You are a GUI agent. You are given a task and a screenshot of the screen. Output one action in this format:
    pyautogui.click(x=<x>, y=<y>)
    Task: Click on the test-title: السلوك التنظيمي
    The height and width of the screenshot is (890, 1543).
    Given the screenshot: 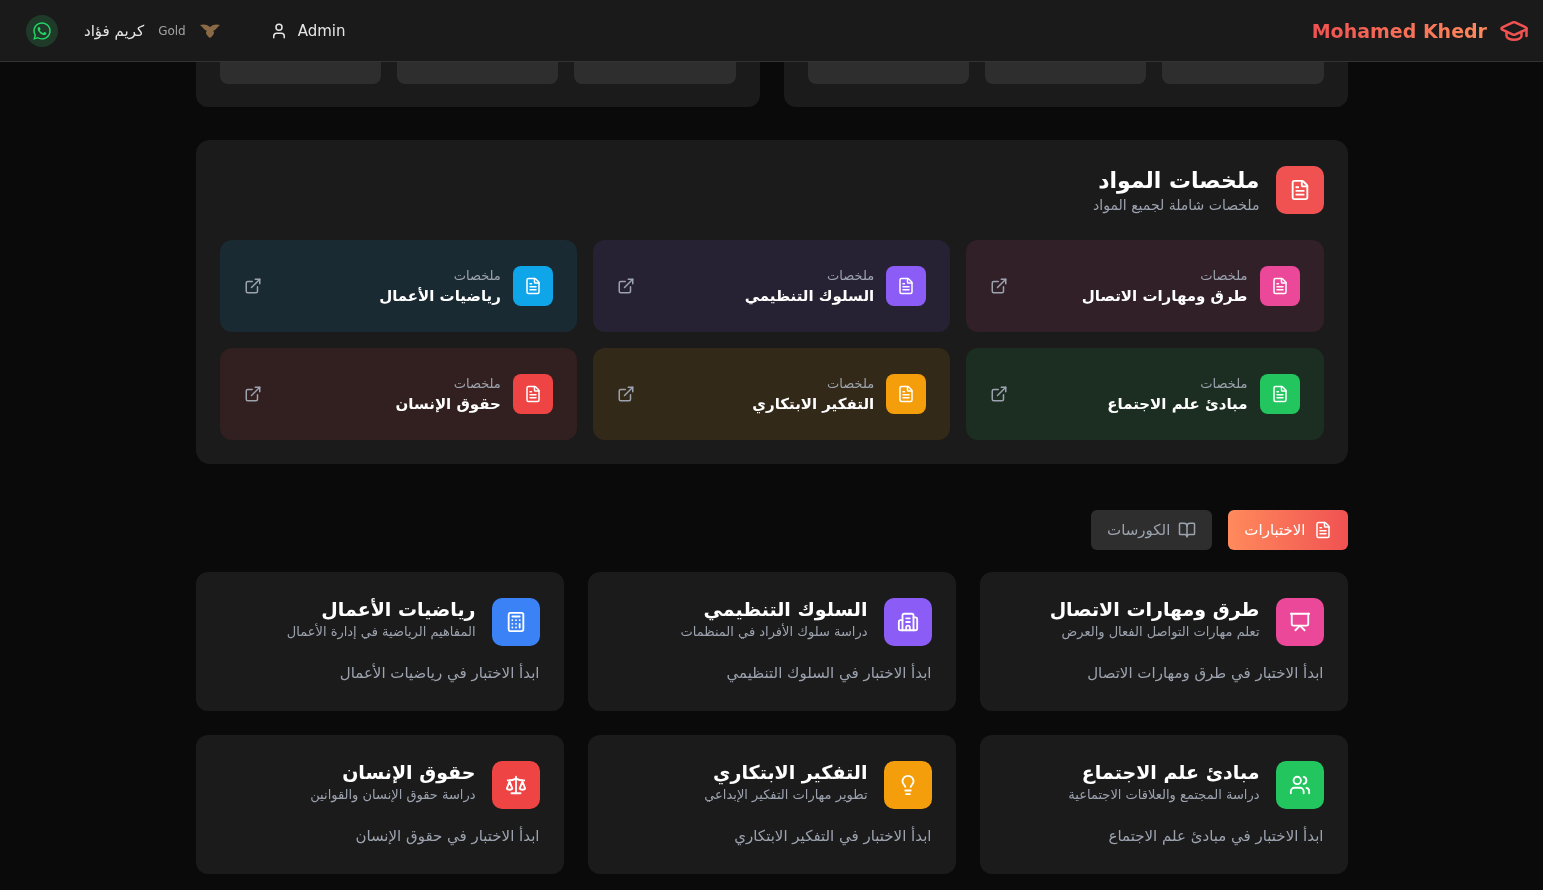 What is the action you would take?
    pyautogui.click(x=785, y=609)
    